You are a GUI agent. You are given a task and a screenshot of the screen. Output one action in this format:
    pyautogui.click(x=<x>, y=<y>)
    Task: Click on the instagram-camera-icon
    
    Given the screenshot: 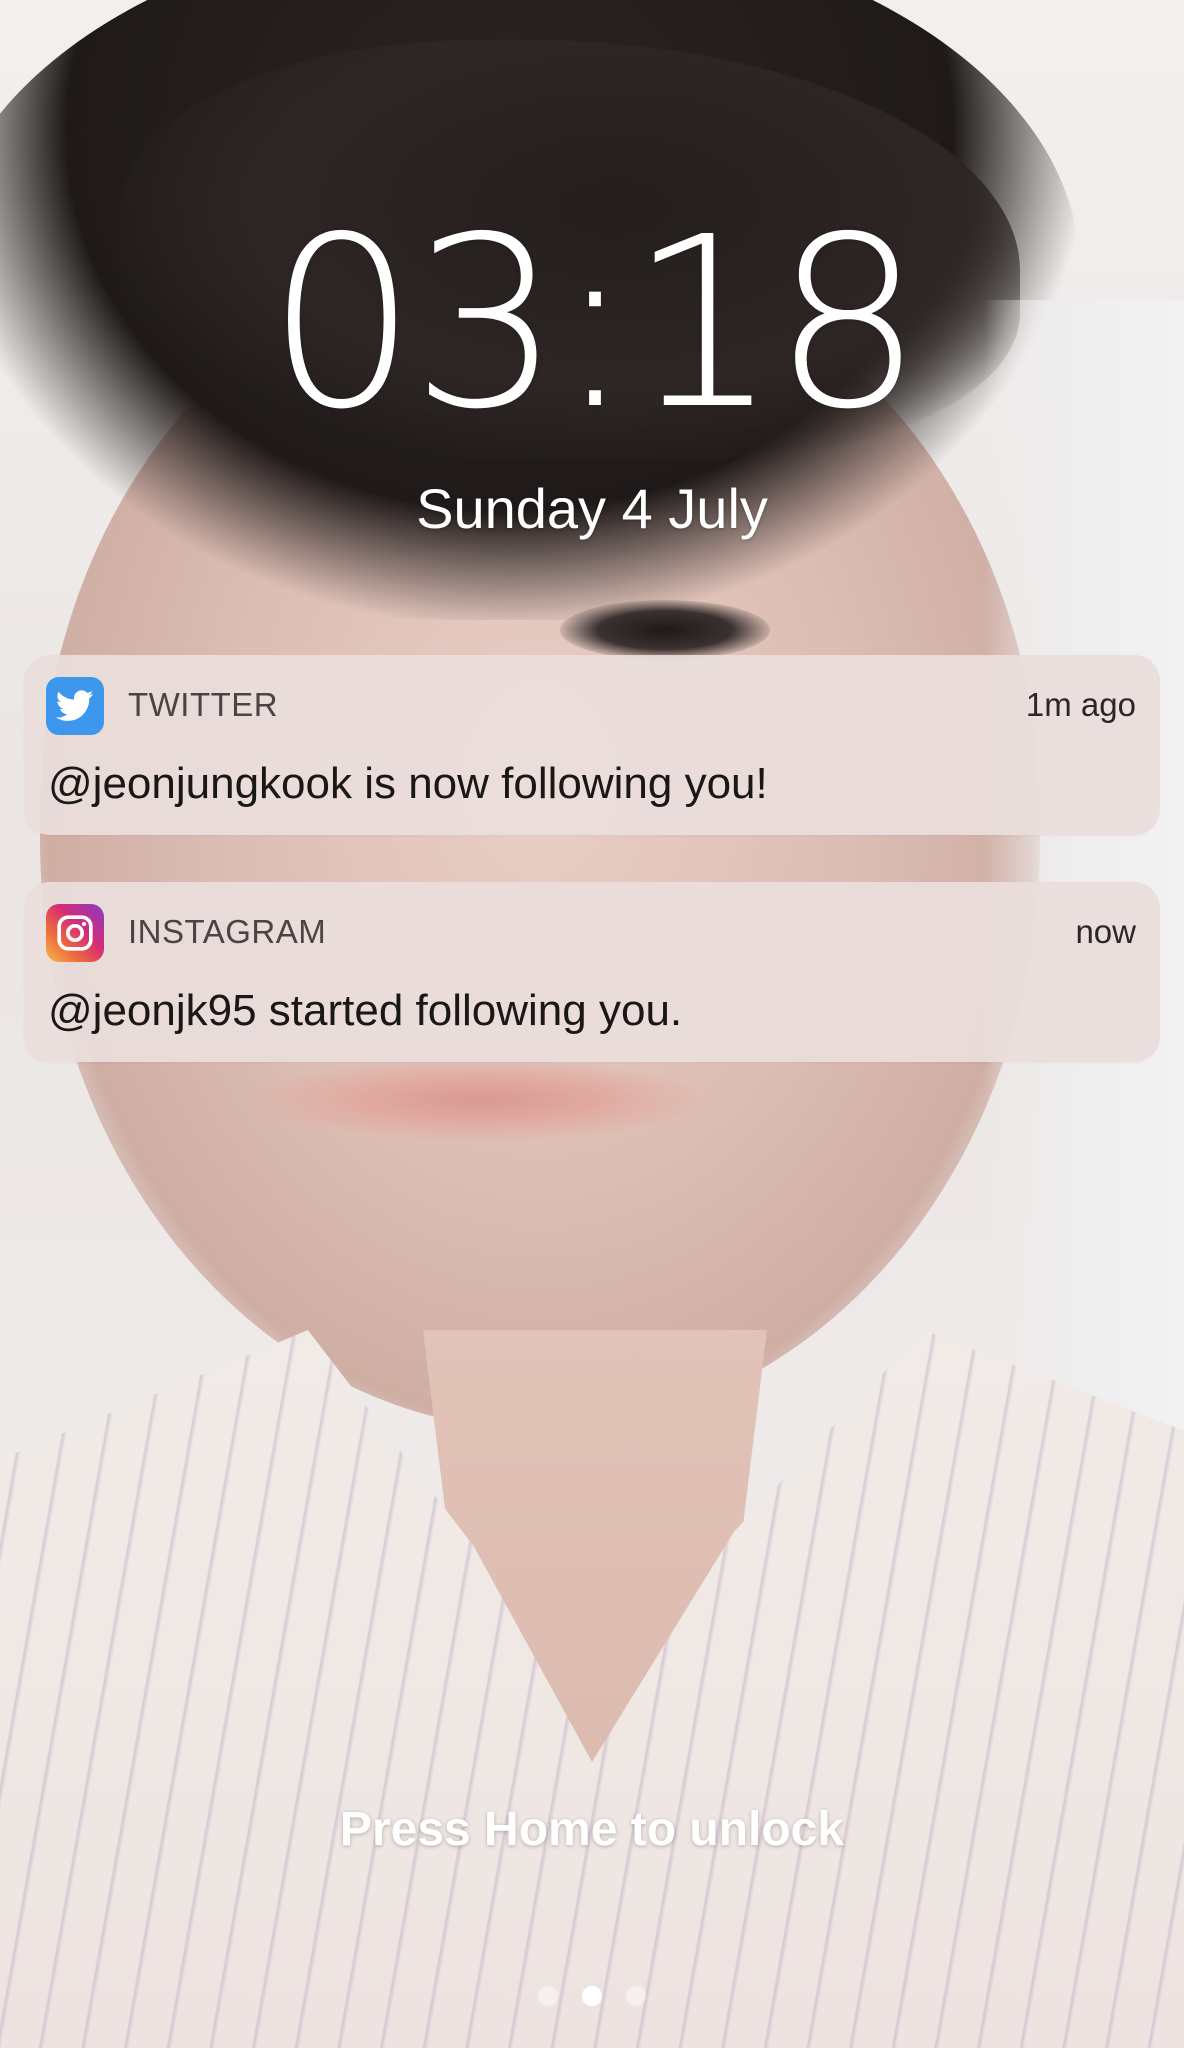 What is the action you would take?
    pyautogui.click(x=75, y=933)
    